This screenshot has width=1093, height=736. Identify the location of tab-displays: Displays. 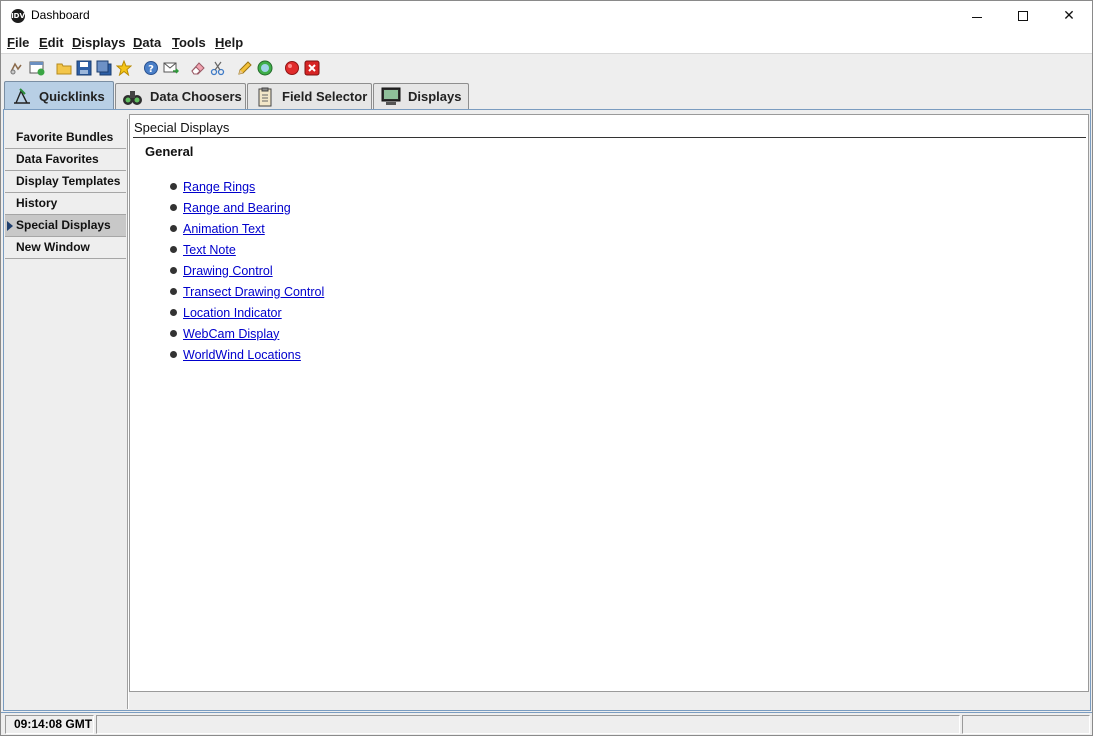
(421, 96).